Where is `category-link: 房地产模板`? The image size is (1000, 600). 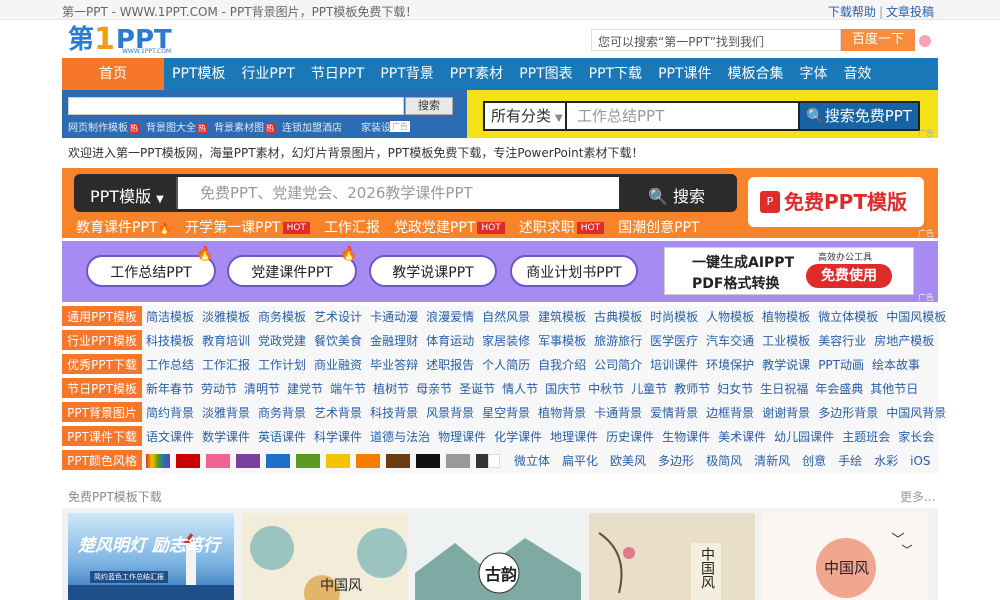
category-link: 房地产模板 is located at coordinates (904, 341).